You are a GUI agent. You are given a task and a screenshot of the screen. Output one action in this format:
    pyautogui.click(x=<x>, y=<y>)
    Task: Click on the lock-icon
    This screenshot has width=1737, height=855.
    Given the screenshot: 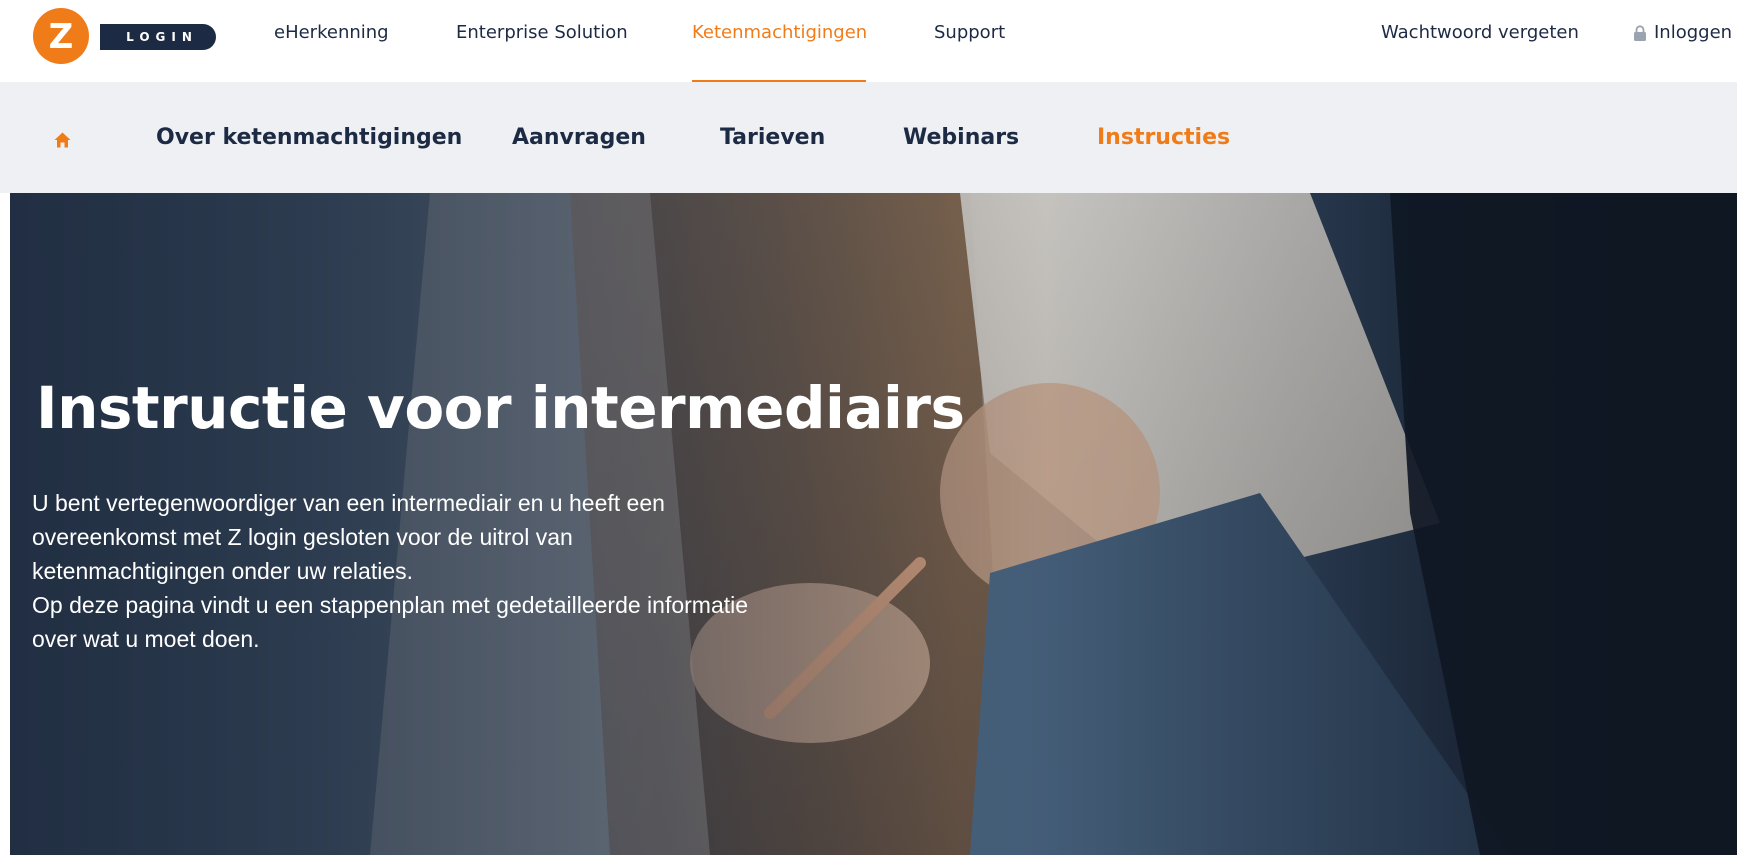 What is the action you would take?
    pyautogui.click(x=1640, y=35)
    